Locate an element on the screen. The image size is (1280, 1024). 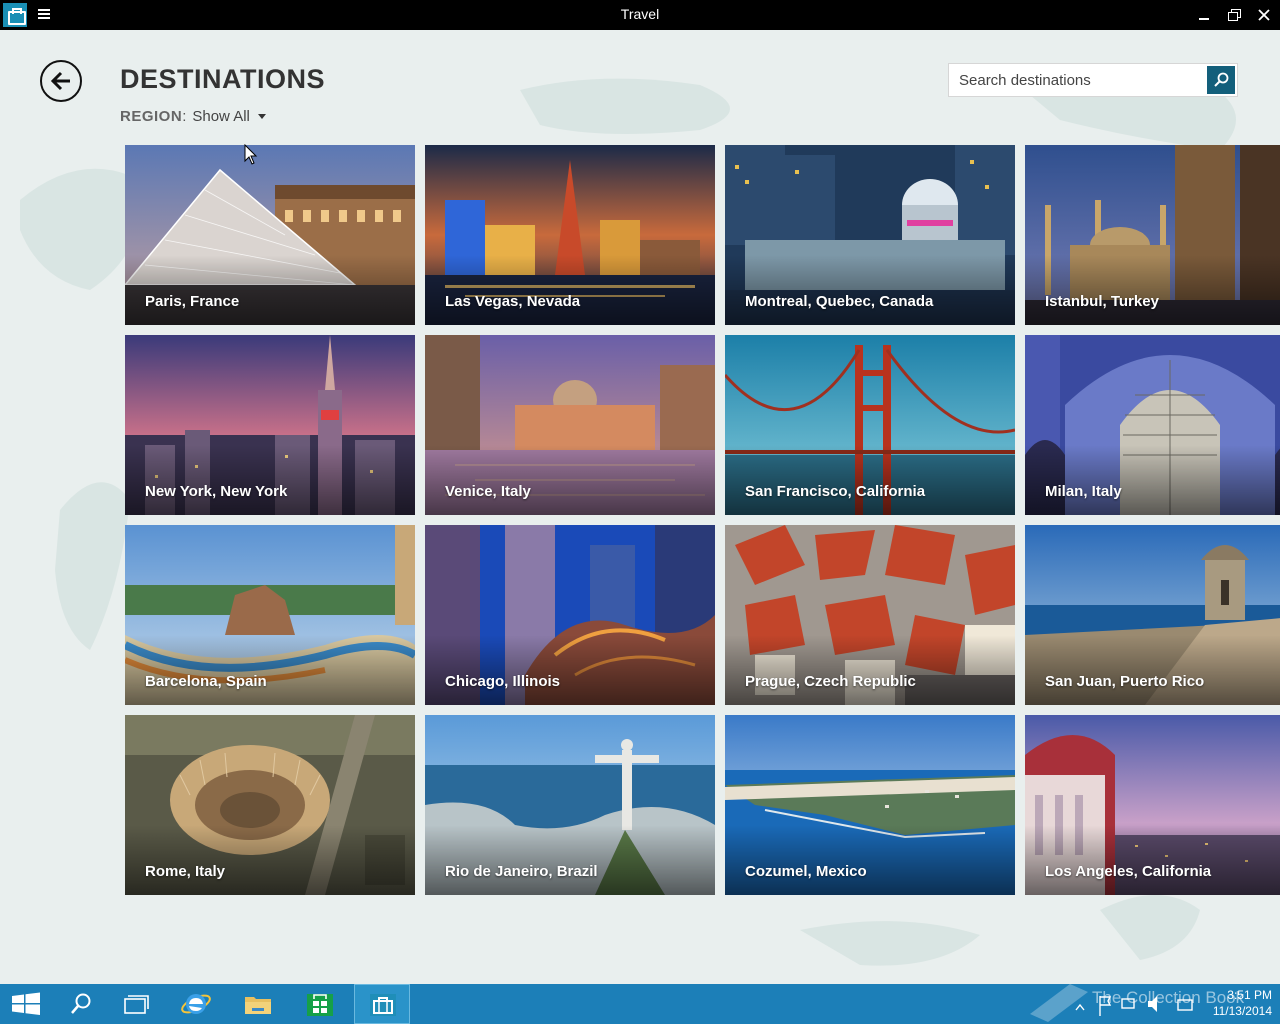
search-taskbar-button is located at coordinates (80, 1004).